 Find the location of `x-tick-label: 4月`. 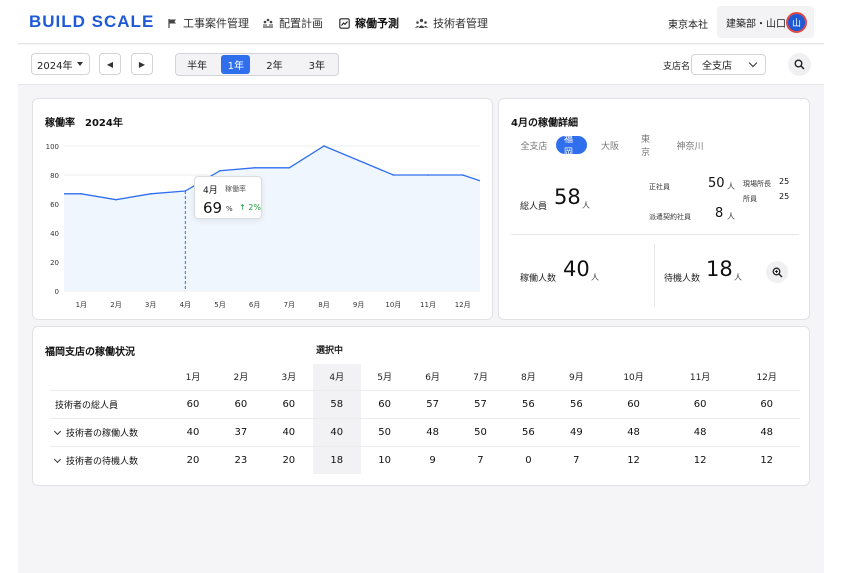

x-tick-label: 4月 is located at coordinates (185, 305).